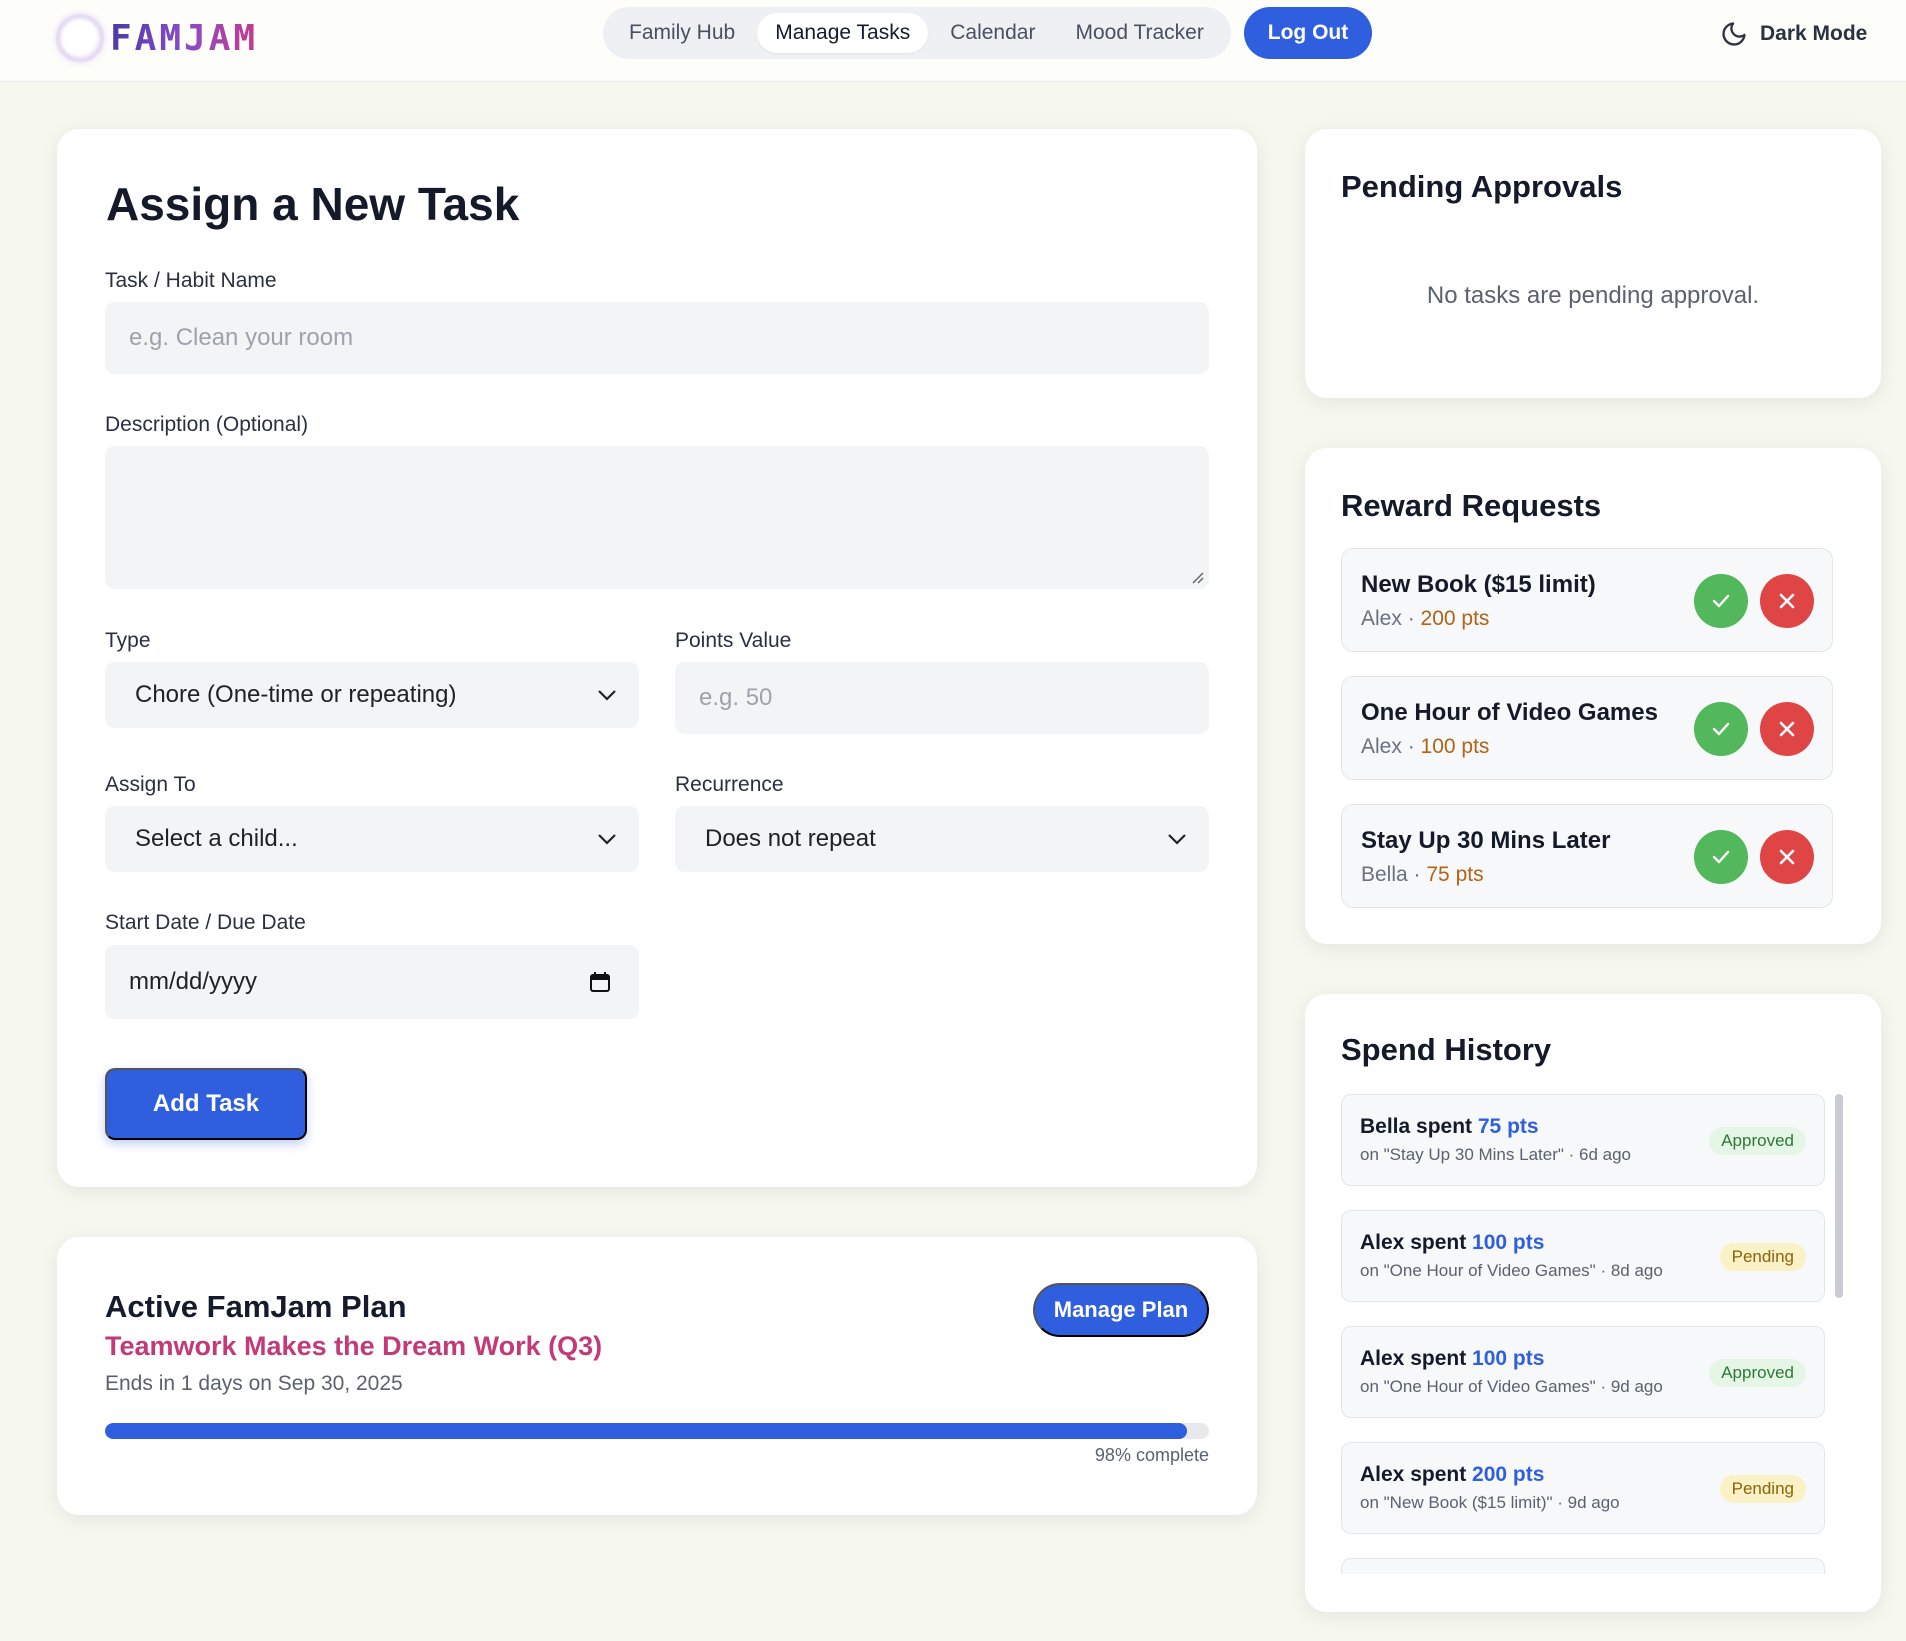  What do you see at coordinates (1308, 33) in the screenshot?
I see `logout-button: Log Out` at bounding box center [1308, 33].